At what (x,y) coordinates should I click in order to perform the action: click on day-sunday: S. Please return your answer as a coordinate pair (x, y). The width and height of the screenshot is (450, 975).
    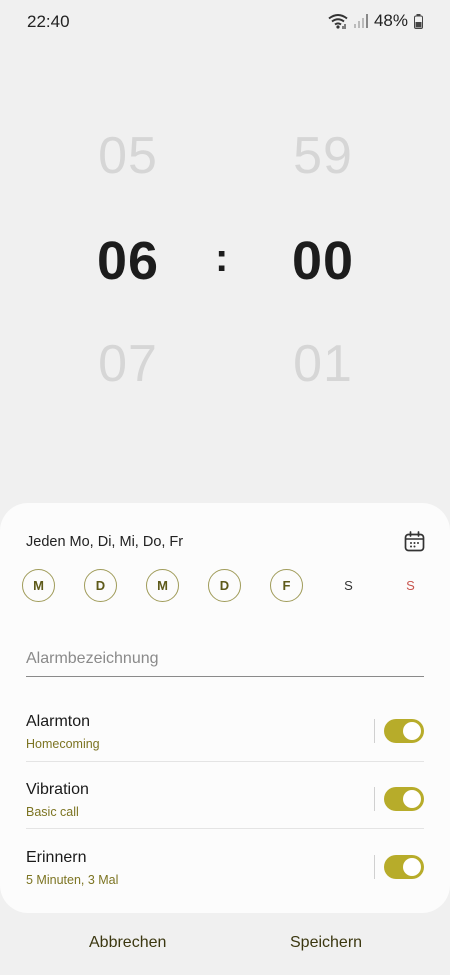
    Looking at the image, I should click on (410, 585).